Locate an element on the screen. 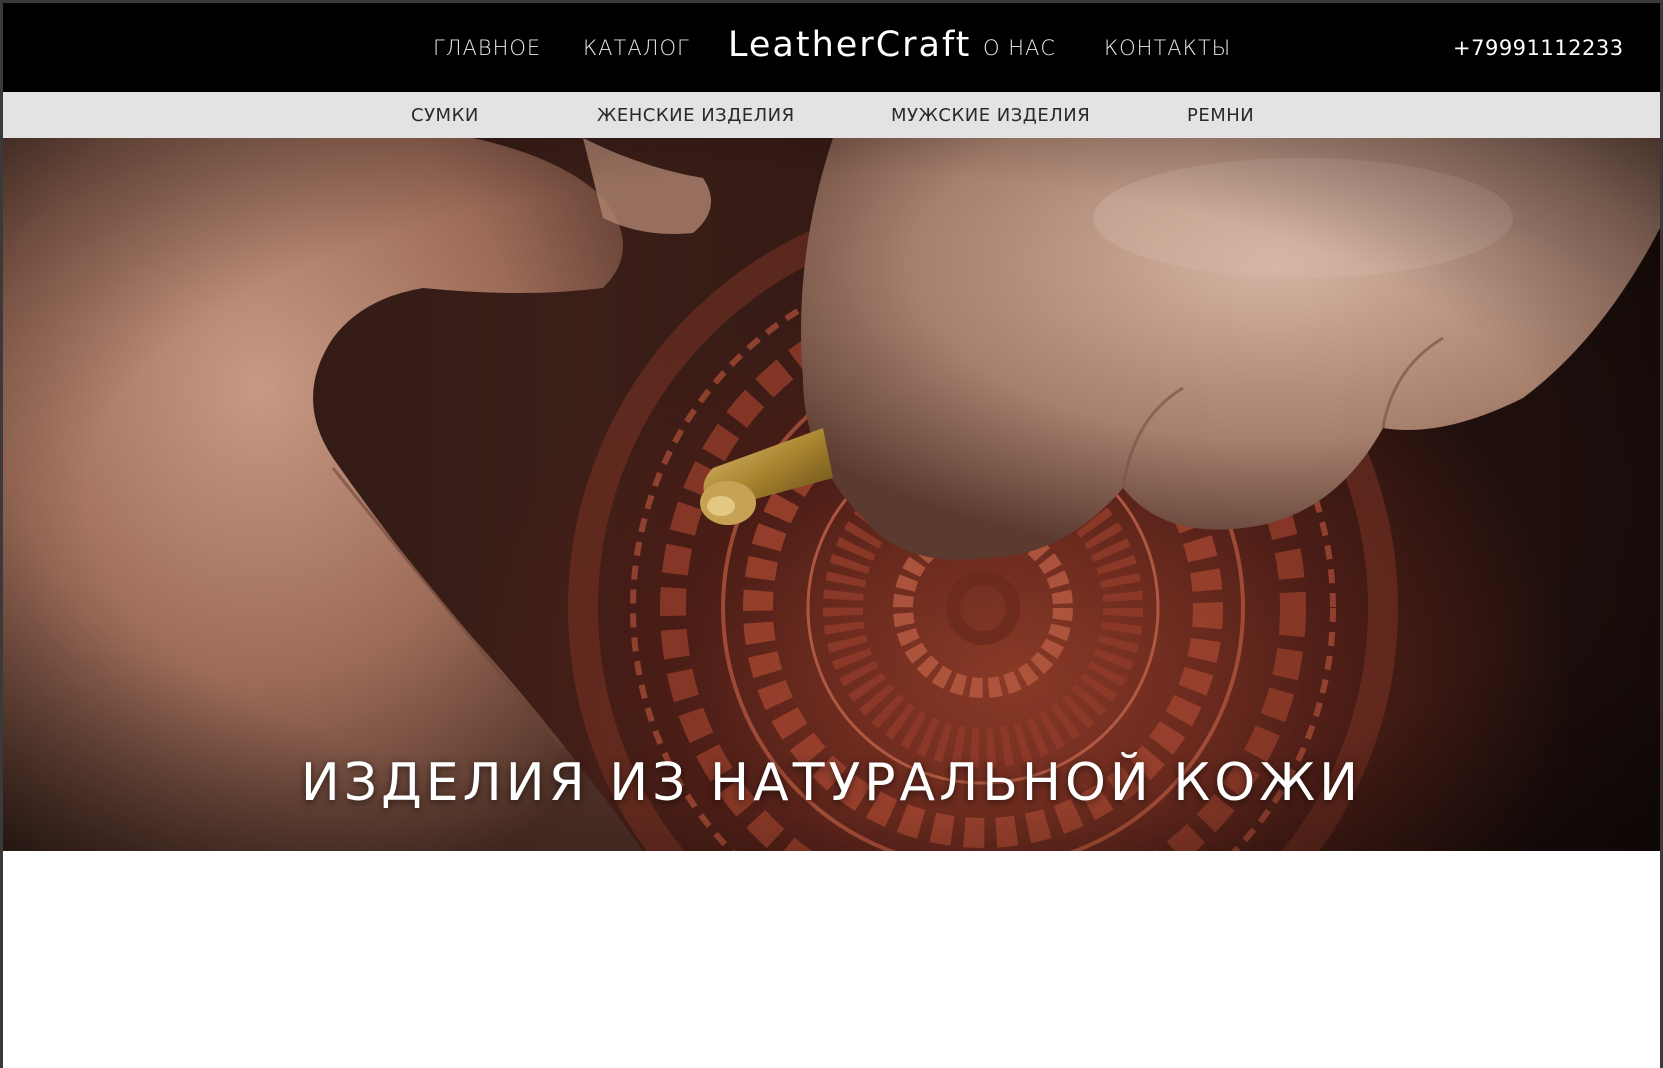  nav-link-catalog: КАТАЛОГ is located at coordinates (636, 48).